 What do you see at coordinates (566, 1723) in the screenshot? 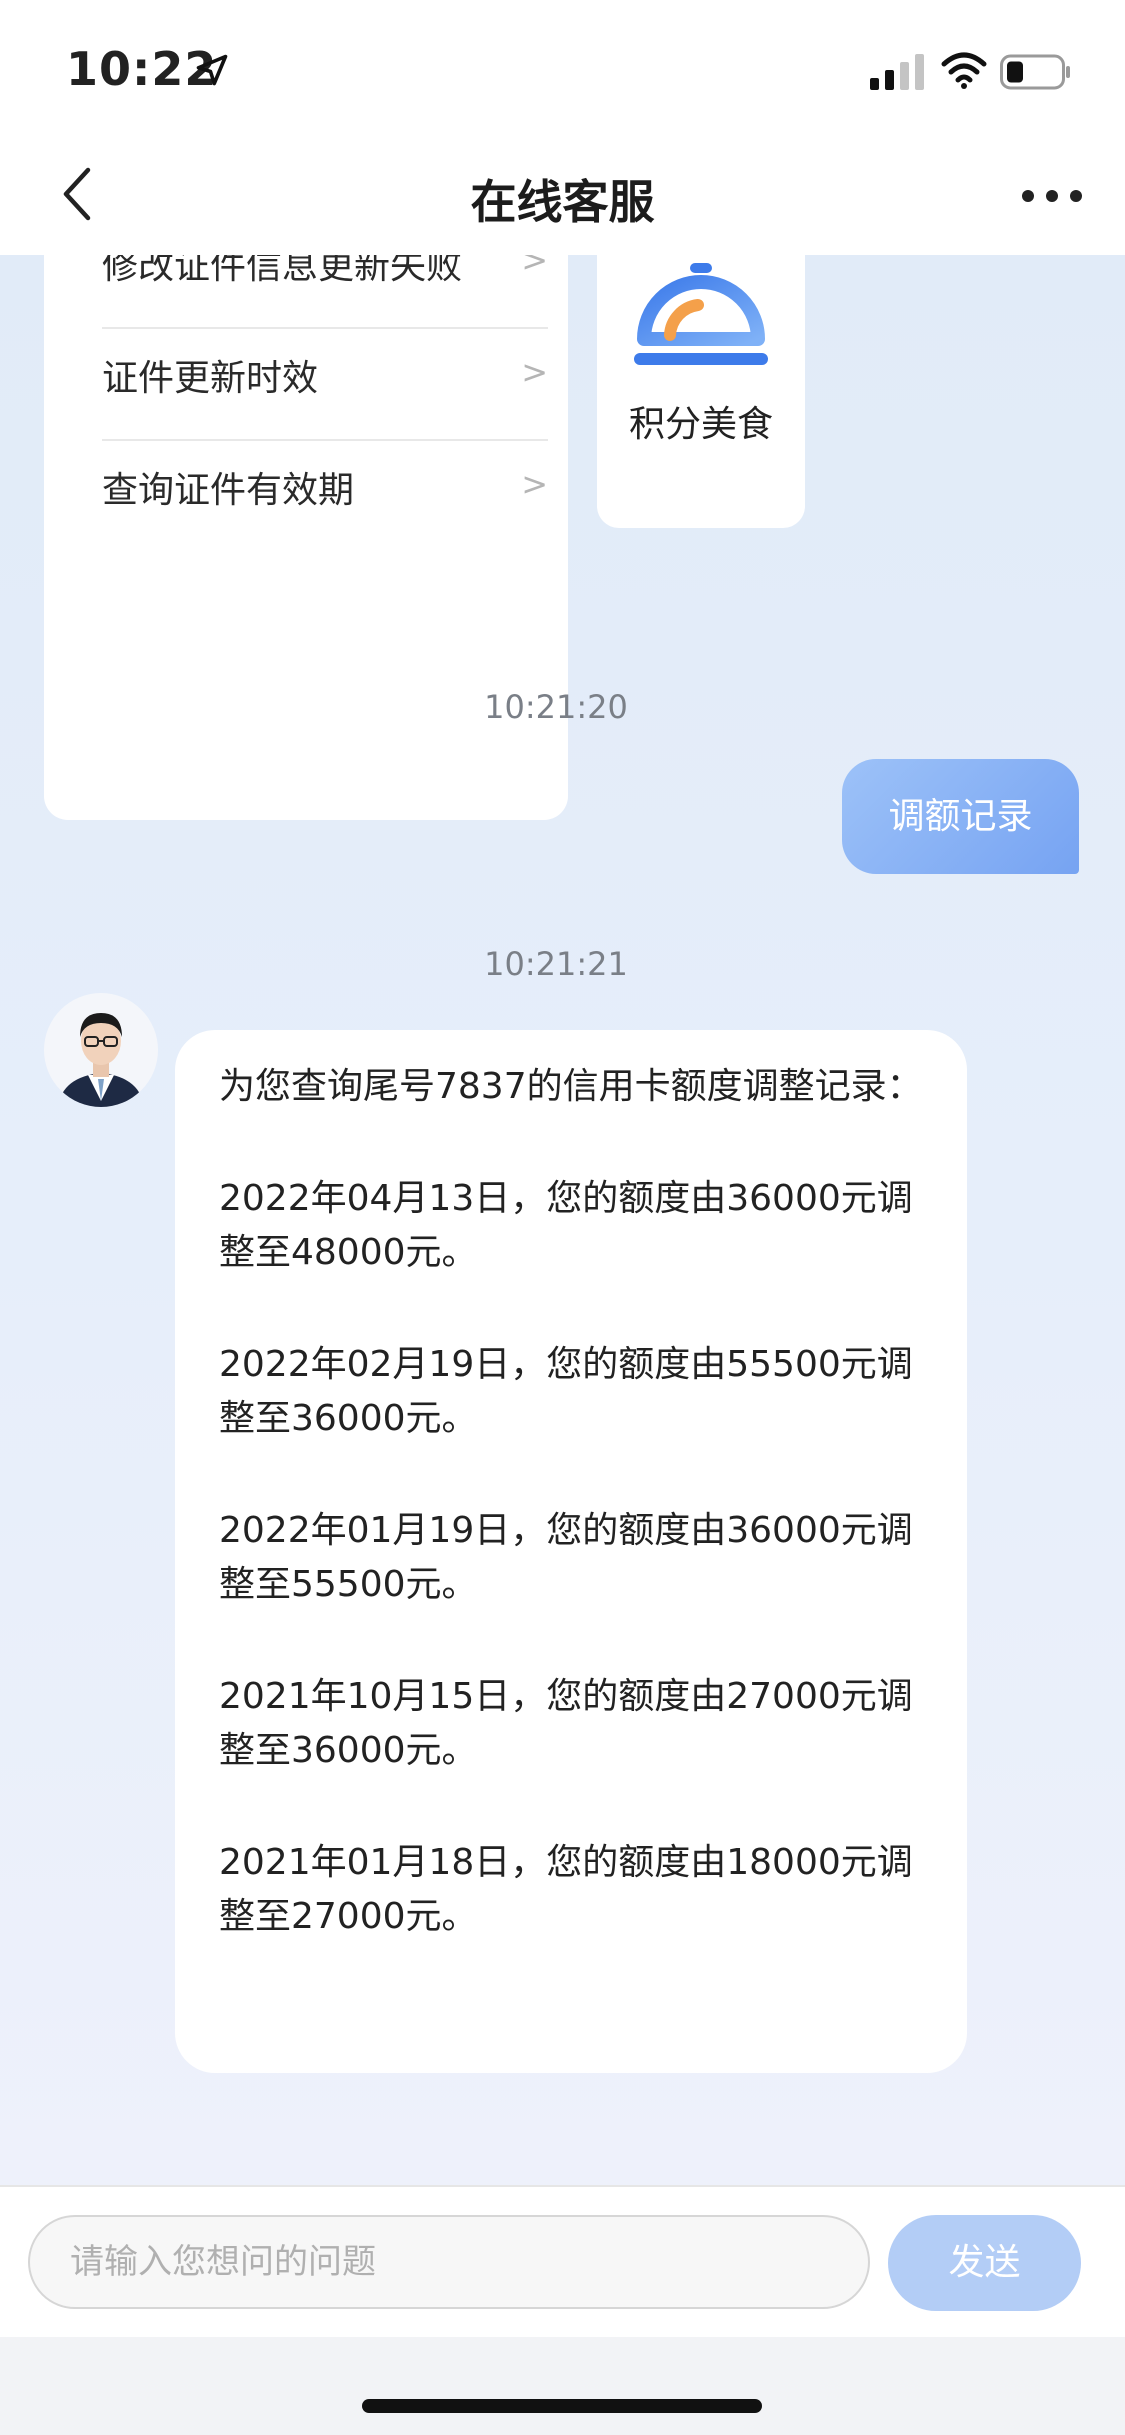
I see `message-line: 2021年10月15日，您的额度由27000元调整至36000元。` at bounding box center [566, 1723].